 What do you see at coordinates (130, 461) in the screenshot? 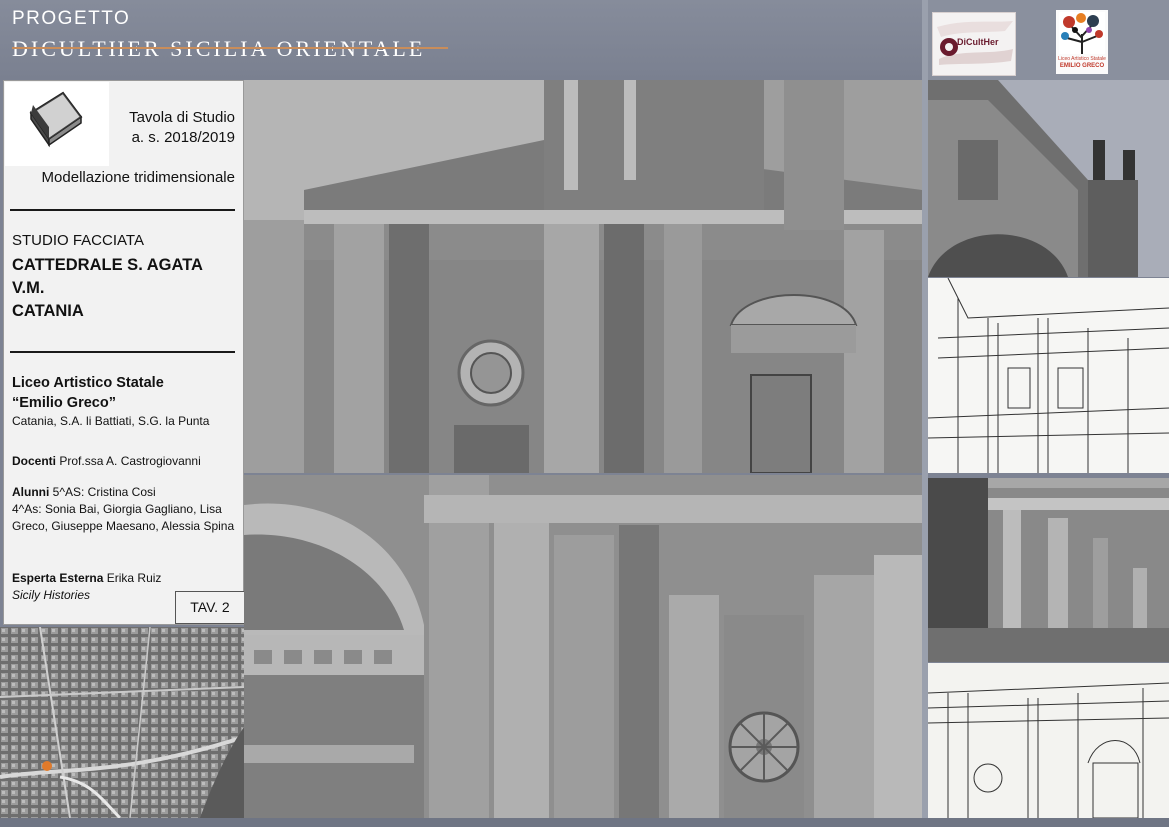
I see `docenti-value: Prof.ssa A. Castrogiovanni` at bounding box center [130, 461].